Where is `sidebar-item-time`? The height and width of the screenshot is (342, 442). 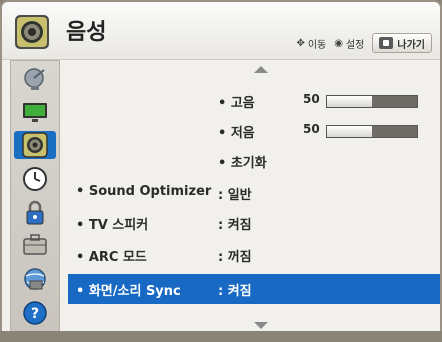
sidebar-item-time is located at coordinates (35, 179).